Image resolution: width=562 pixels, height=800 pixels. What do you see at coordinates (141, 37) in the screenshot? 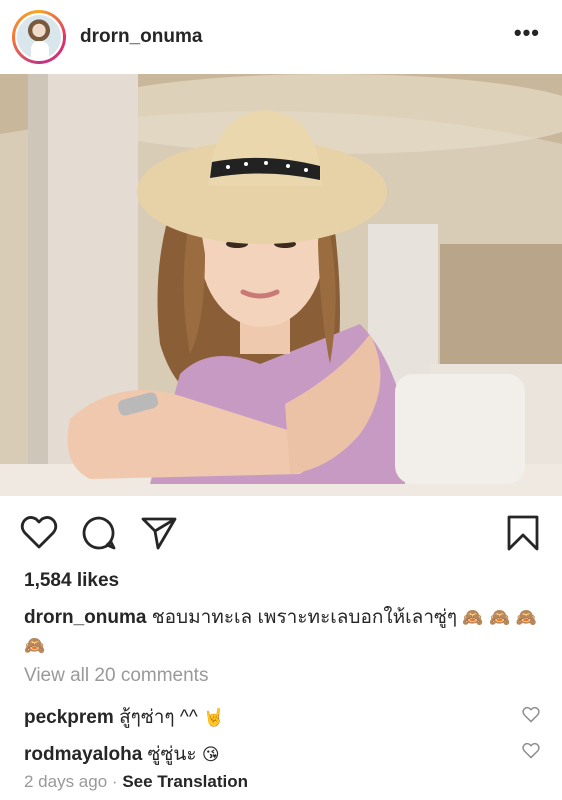
I see `post-username: drorn_onuma` at bounding box center [141, 37].